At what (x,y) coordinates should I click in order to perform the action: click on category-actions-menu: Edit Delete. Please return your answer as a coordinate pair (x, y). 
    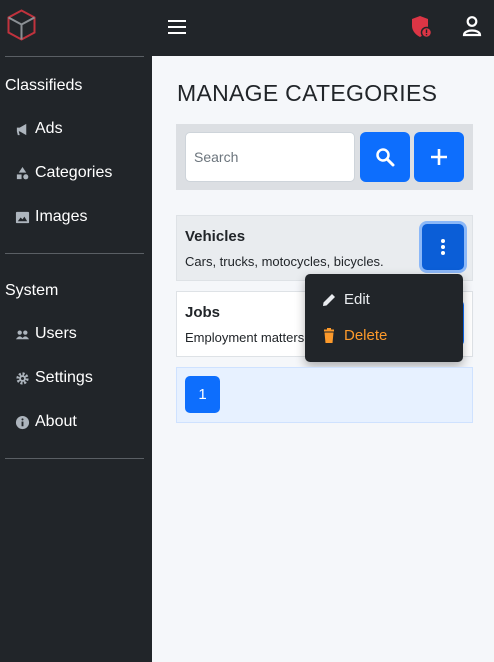
    Looking at the image, I should click on (384, 318).